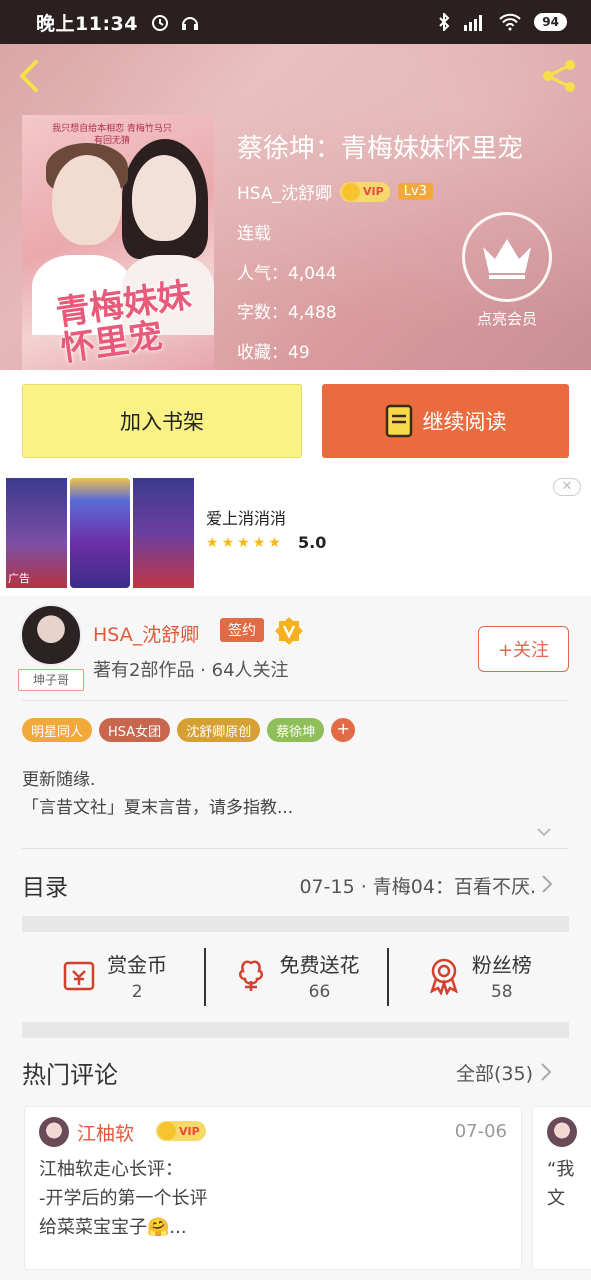 The width and height of the screenshot is (591, 1280). Describe the element at coordinates (242, 630) in the screenshot. I see `signed-badge: 签约` at that location.